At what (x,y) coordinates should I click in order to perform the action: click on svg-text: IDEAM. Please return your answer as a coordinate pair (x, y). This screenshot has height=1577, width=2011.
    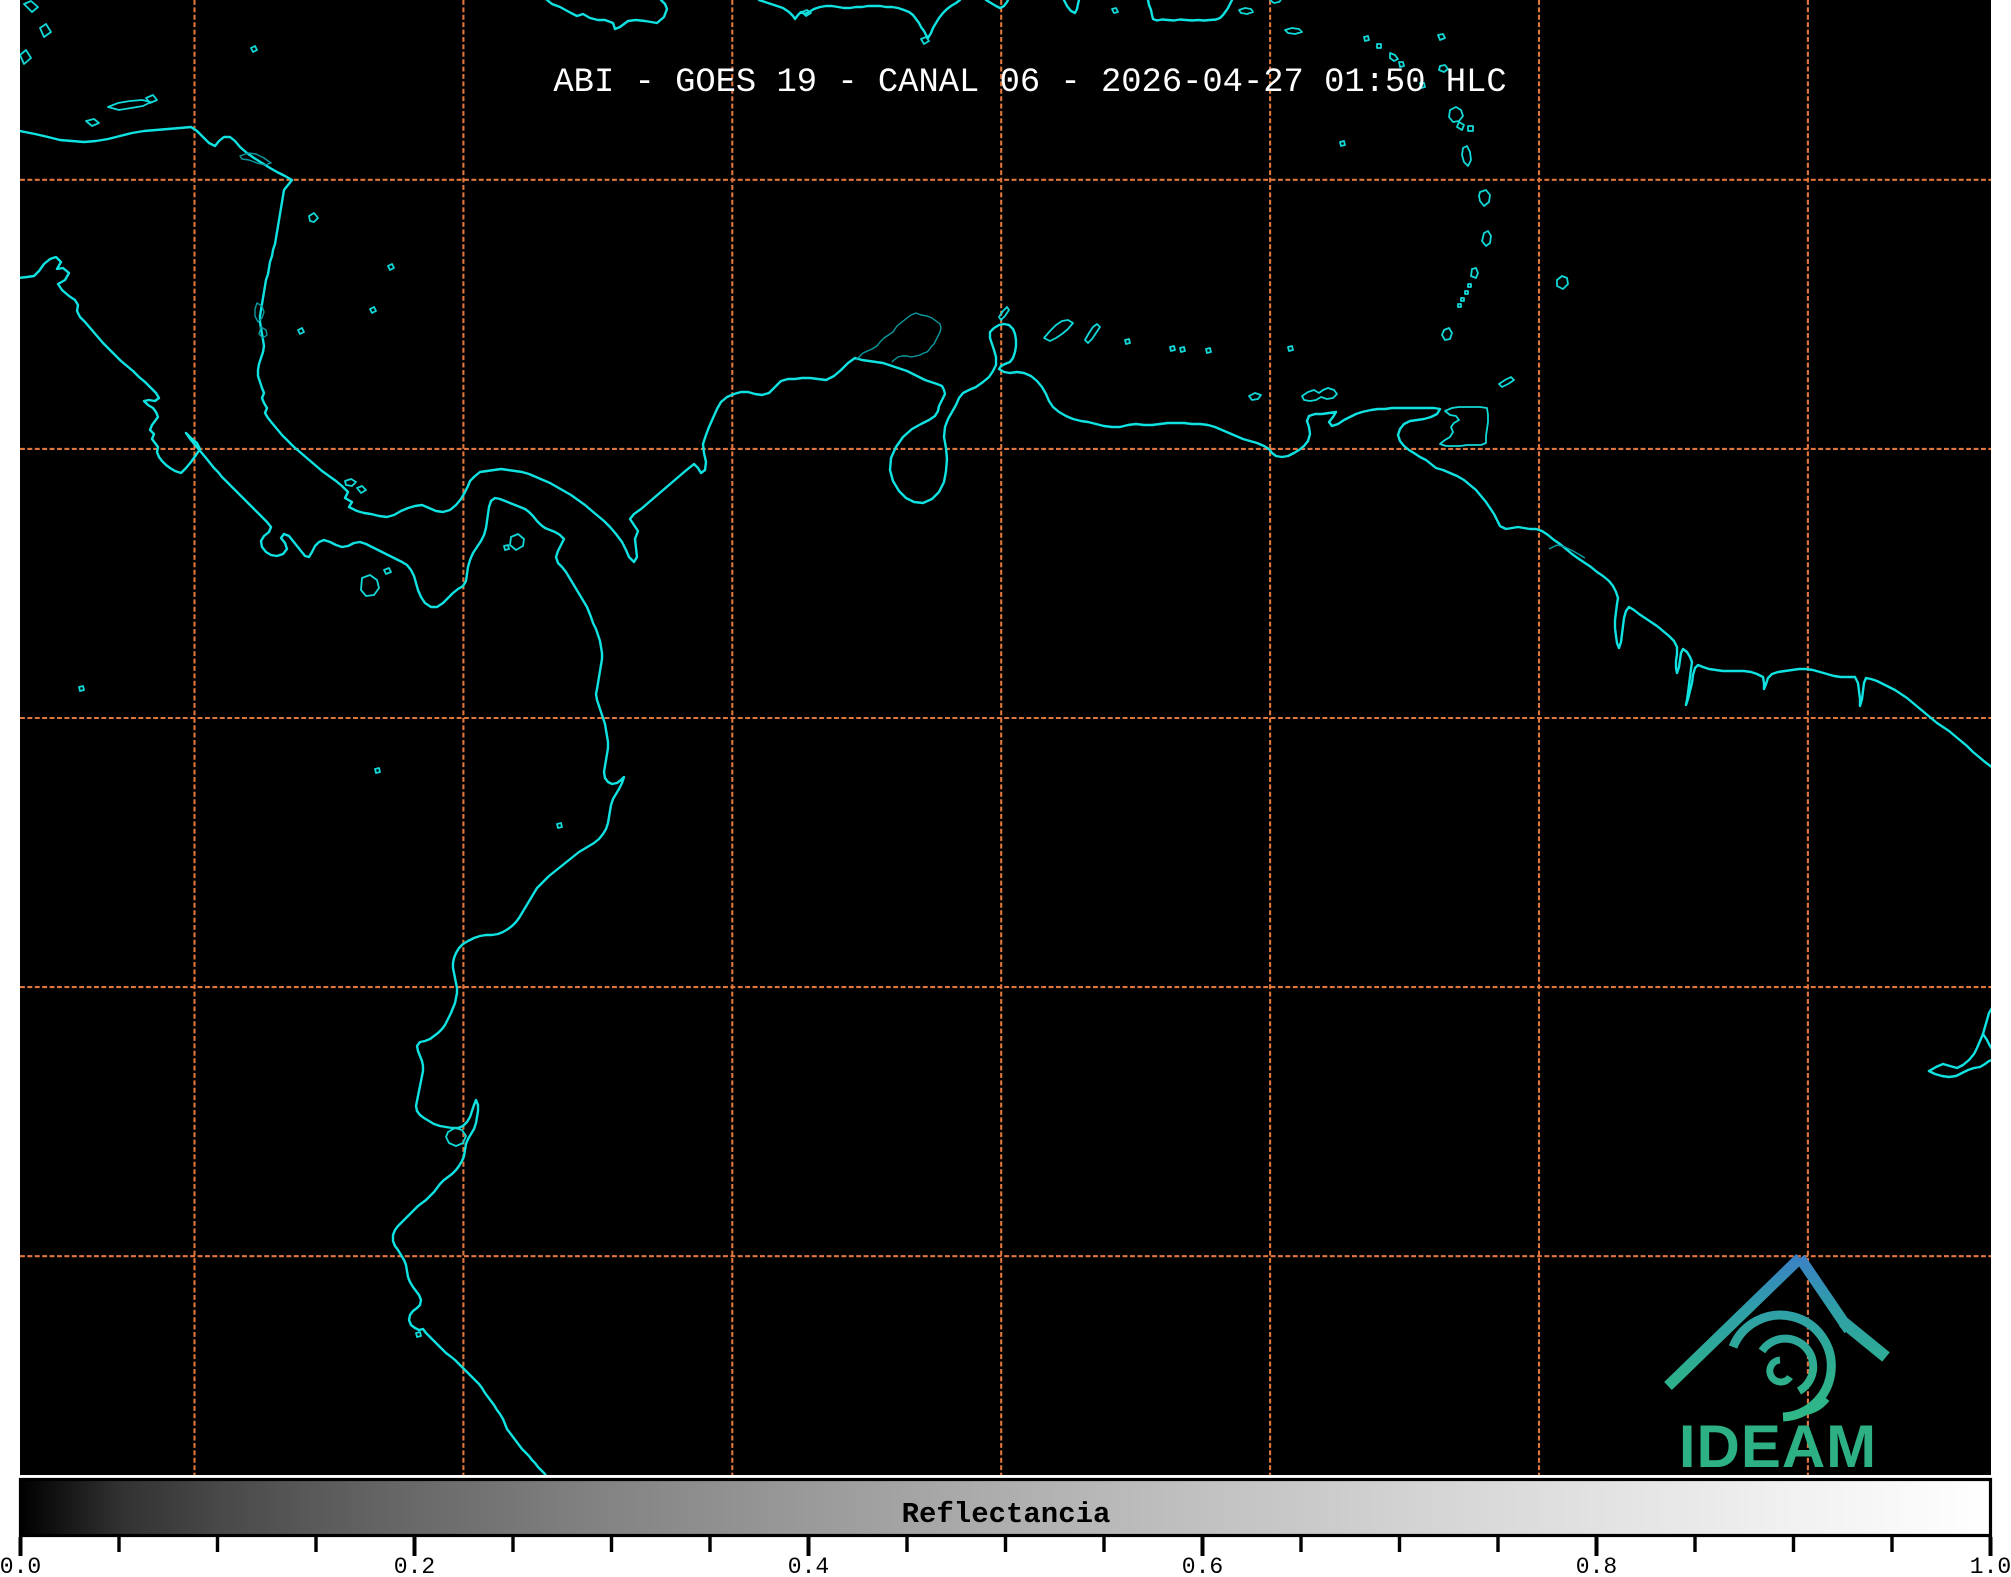
    Looking at the image, I should click on (1778, 1446).